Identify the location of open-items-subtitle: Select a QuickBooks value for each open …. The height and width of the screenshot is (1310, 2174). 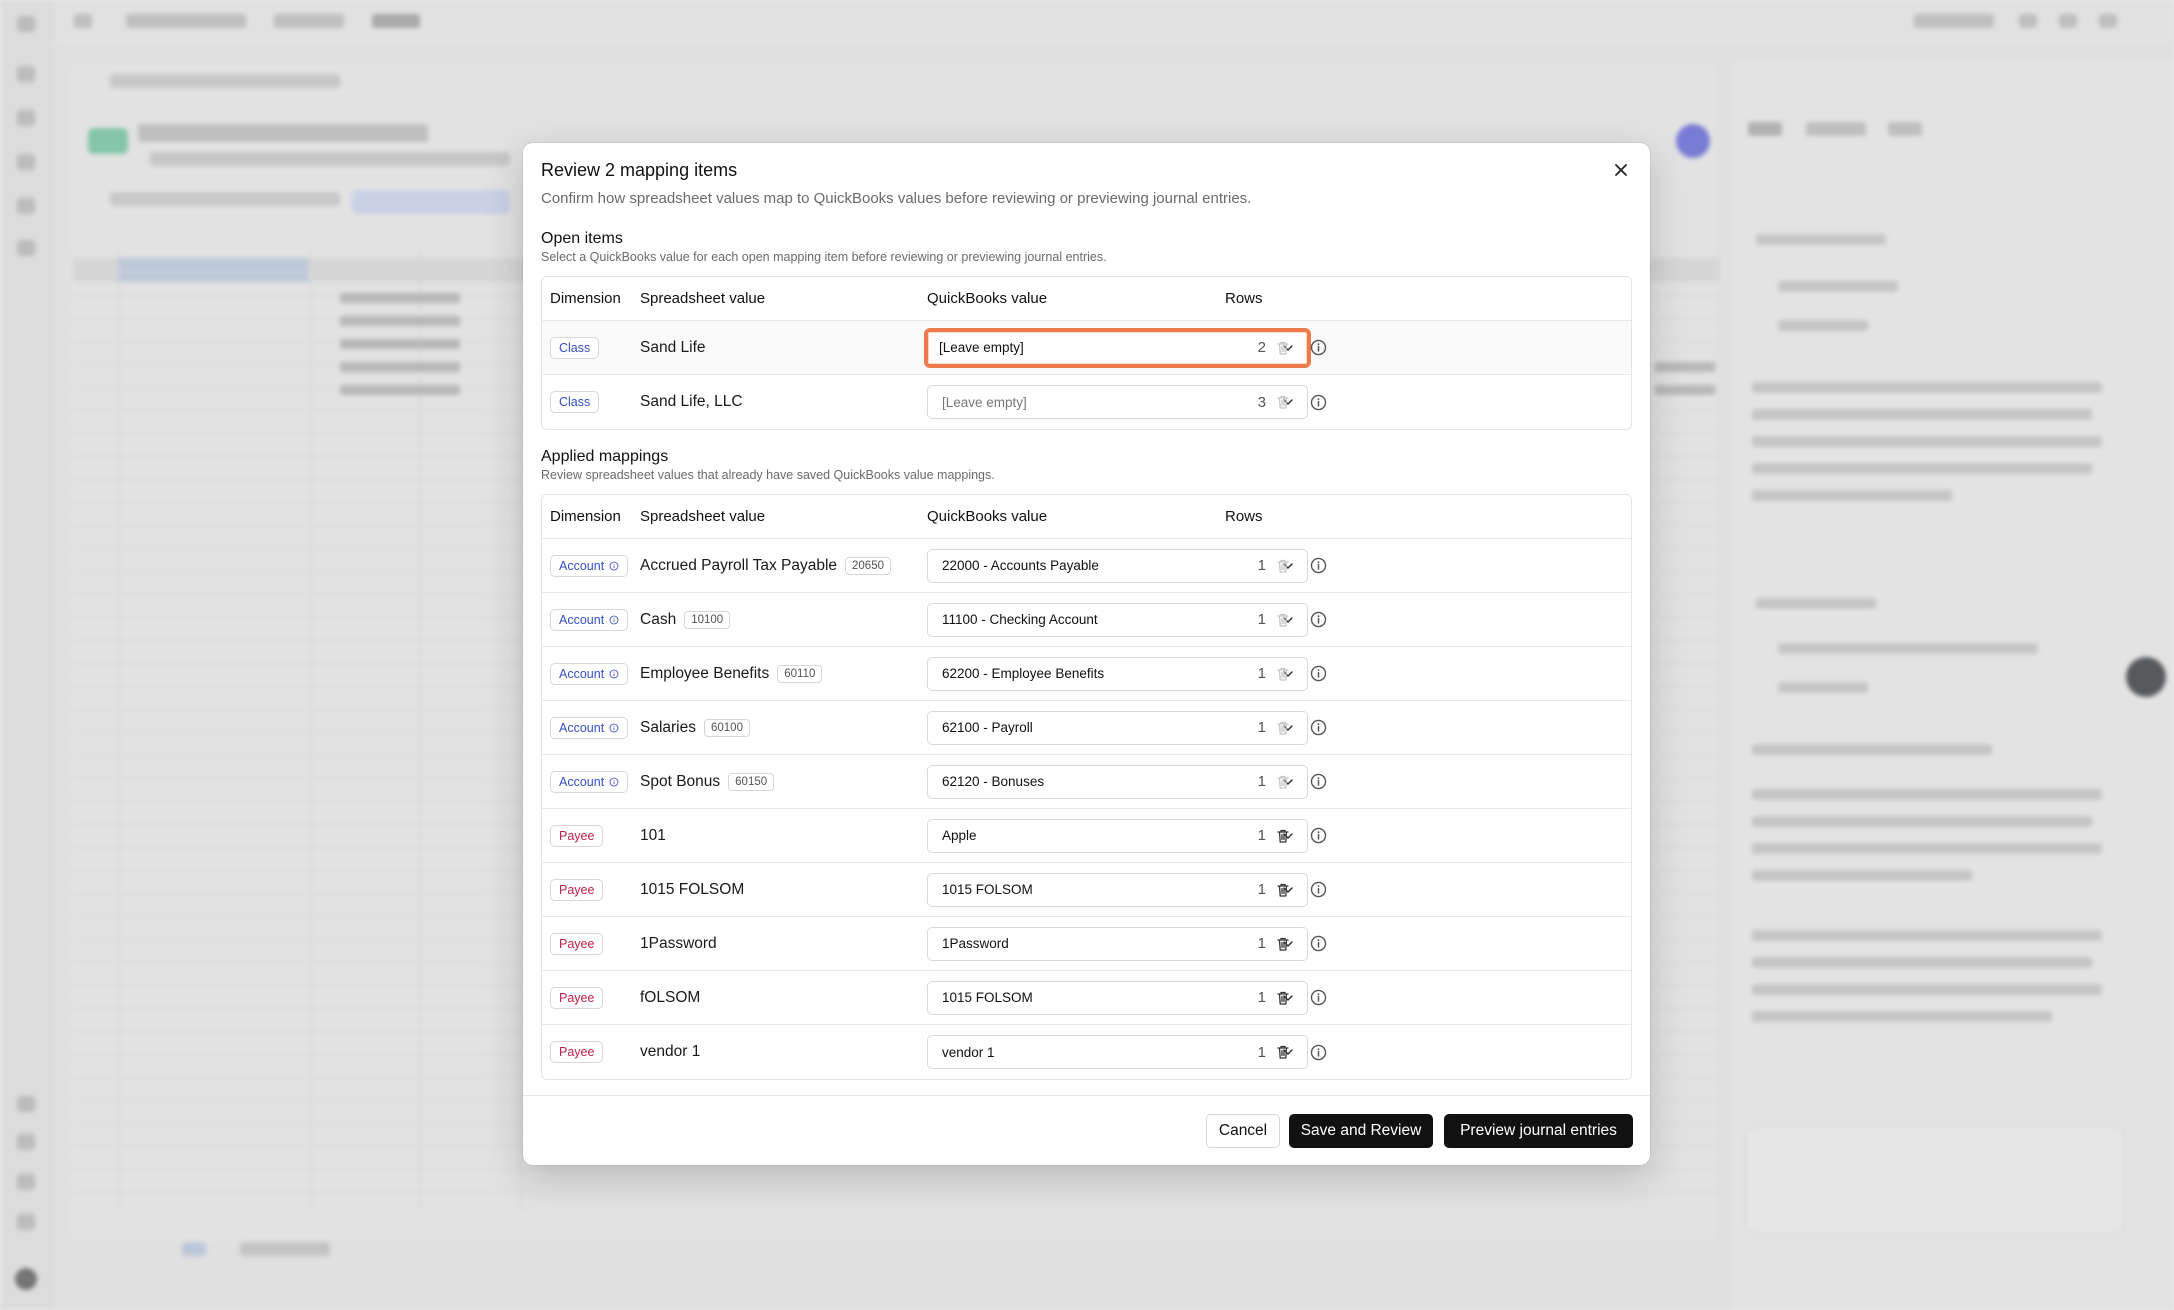
(824, 257).